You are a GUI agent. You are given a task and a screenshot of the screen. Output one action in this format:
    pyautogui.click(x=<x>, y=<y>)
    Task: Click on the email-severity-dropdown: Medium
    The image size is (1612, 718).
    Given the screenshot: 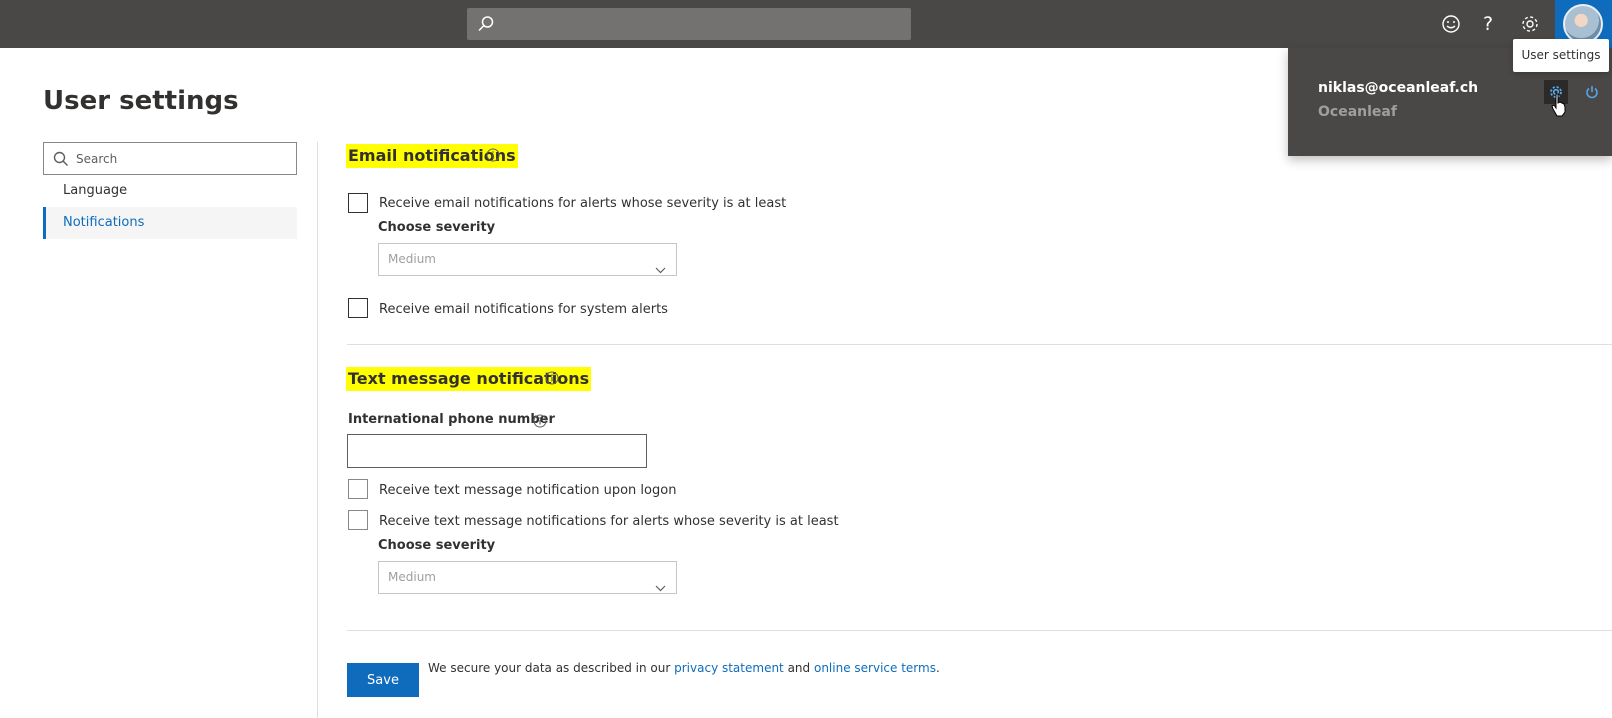 What is the action you would take?
    pyautogui.click(x=527, y=259)
    